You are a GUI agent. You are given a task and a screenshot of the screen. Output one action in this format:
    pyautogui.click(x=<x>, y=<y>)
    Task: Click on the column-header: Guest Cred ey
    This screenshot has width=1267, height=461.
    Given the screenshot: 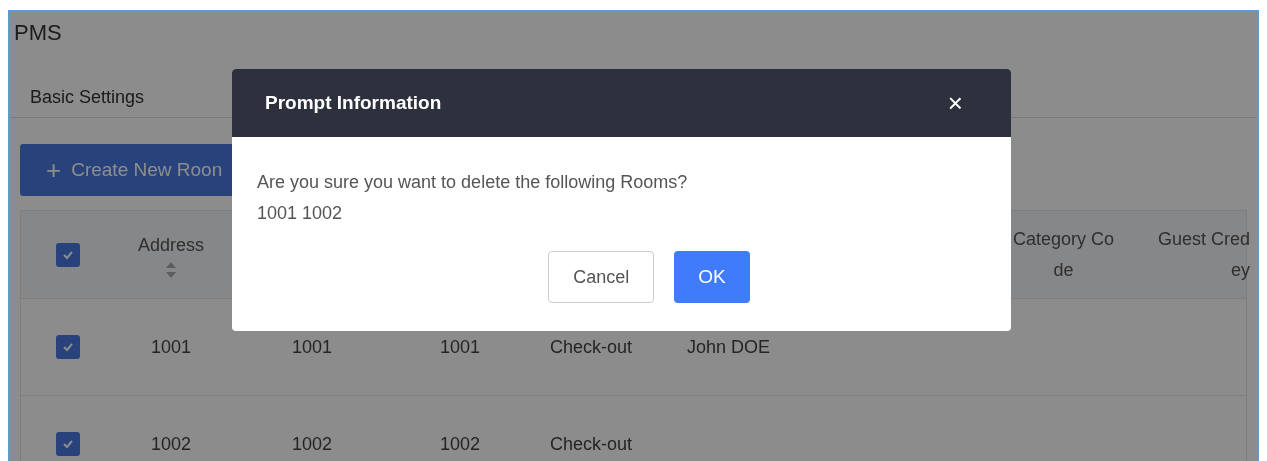 What is the action you would take?
    pyautogui.click(x=1204, y=254)
    